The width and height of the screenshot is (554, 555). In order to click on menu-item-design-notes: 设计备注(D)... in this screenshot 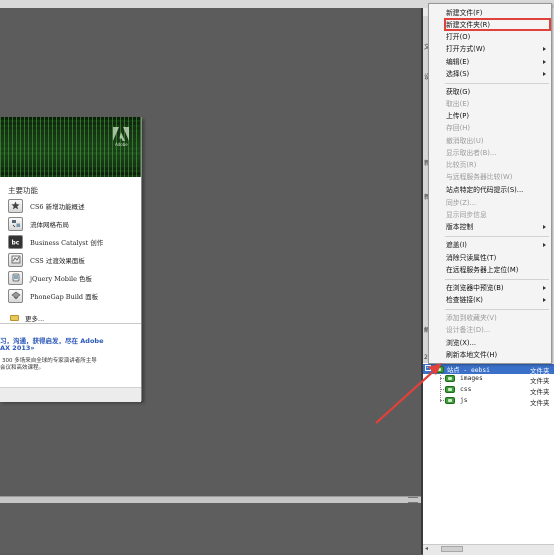, I will do `click(468, 330)`.